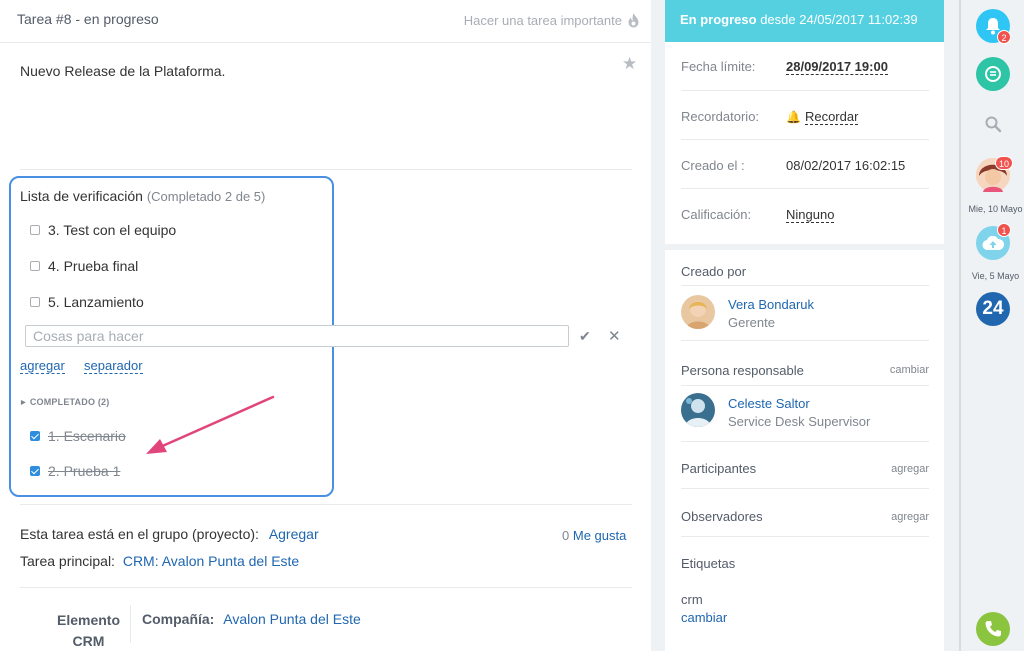 This screenshot has height=651, width=1024. I want to click on todo-input, so click(297, 336).